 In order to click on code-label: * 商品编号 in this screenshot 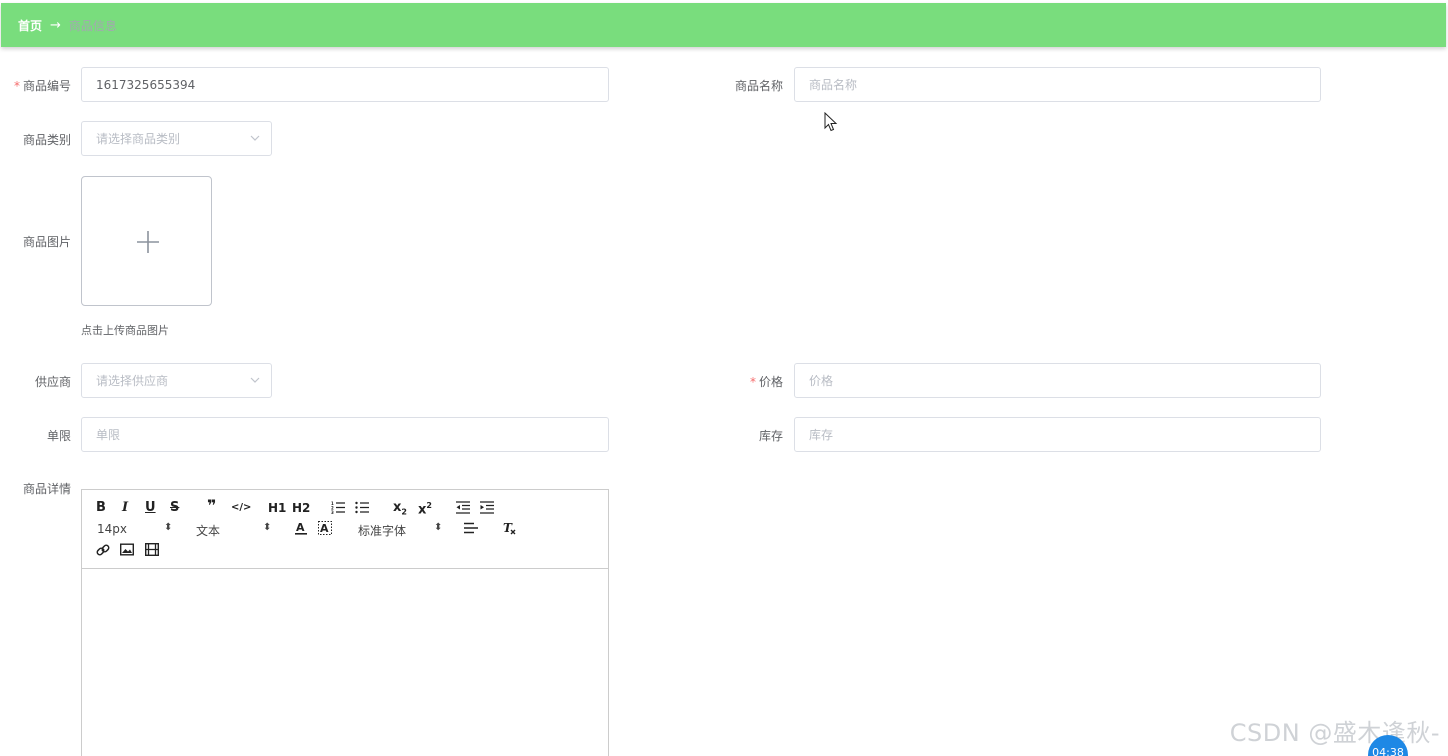, I will do `click(42, 86)`.